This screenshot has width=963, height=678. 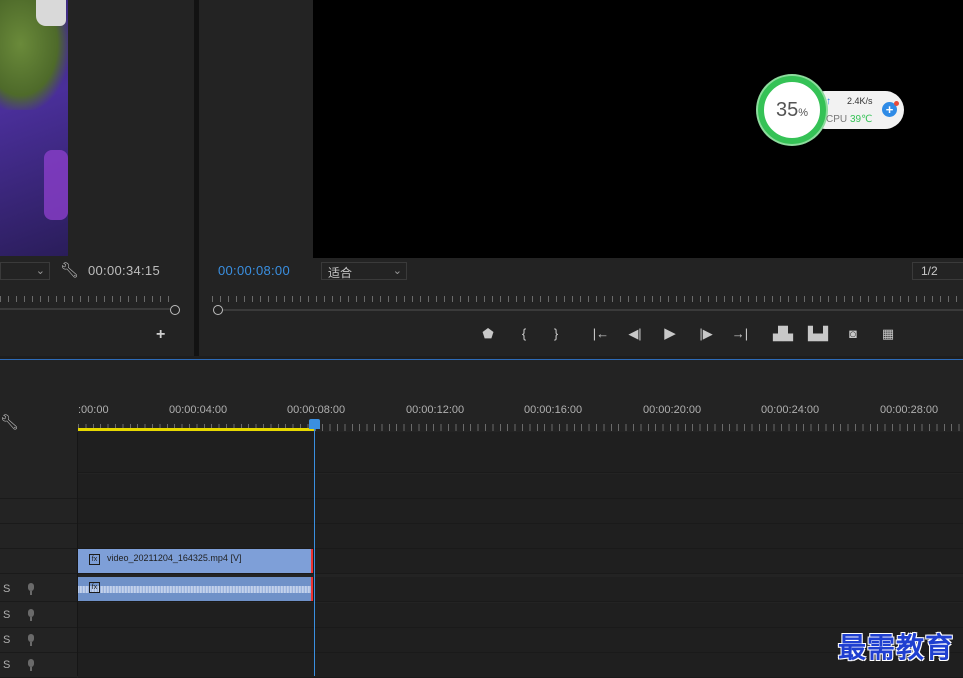 What do you see at coordinates (51, 13) in the screenshot?
I see `video-helmet-region` at bounding box center [51, 13].